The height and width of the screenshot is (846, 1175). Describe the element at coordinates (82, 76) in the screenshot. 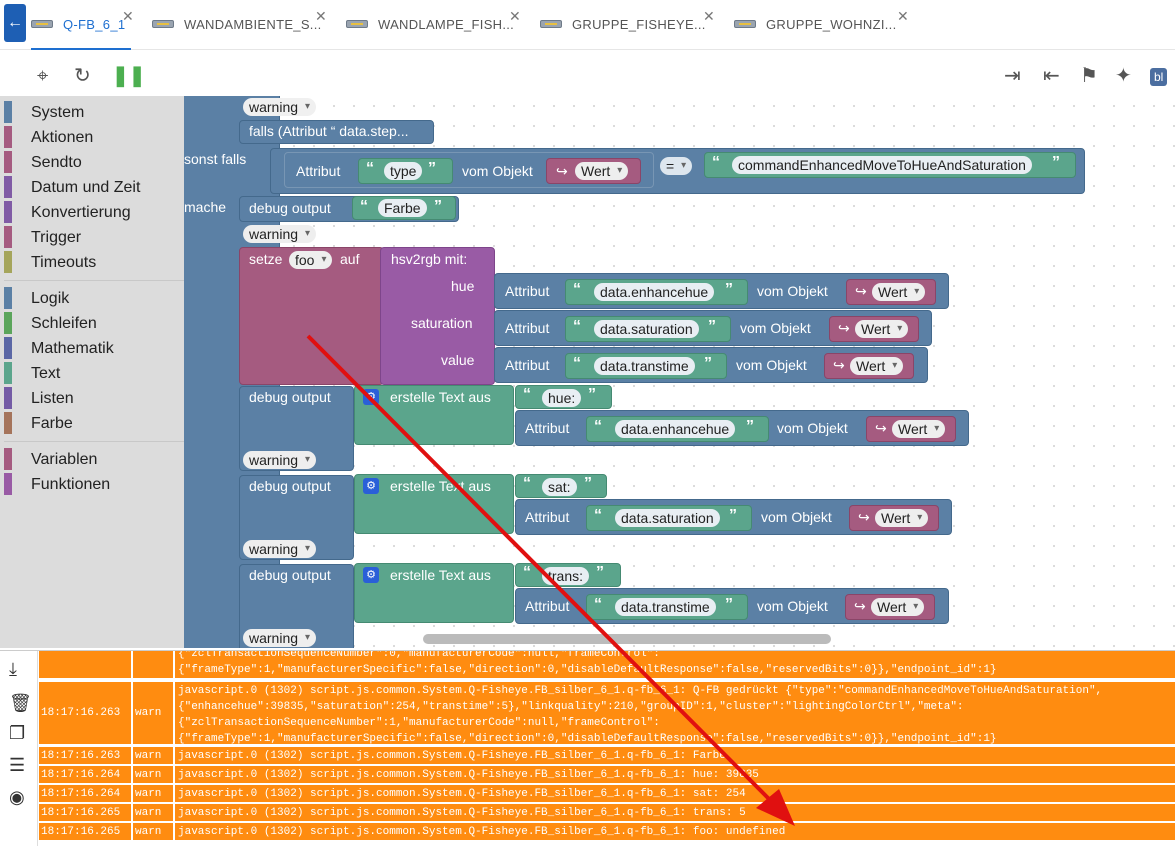

I see `reload-icon: ↻` at that location.